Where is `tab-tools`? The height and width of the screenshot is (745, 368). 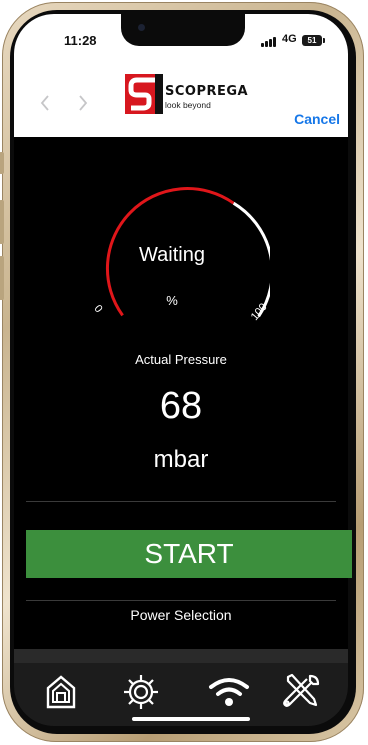 tab-tools is located at coordinates (301, 692).